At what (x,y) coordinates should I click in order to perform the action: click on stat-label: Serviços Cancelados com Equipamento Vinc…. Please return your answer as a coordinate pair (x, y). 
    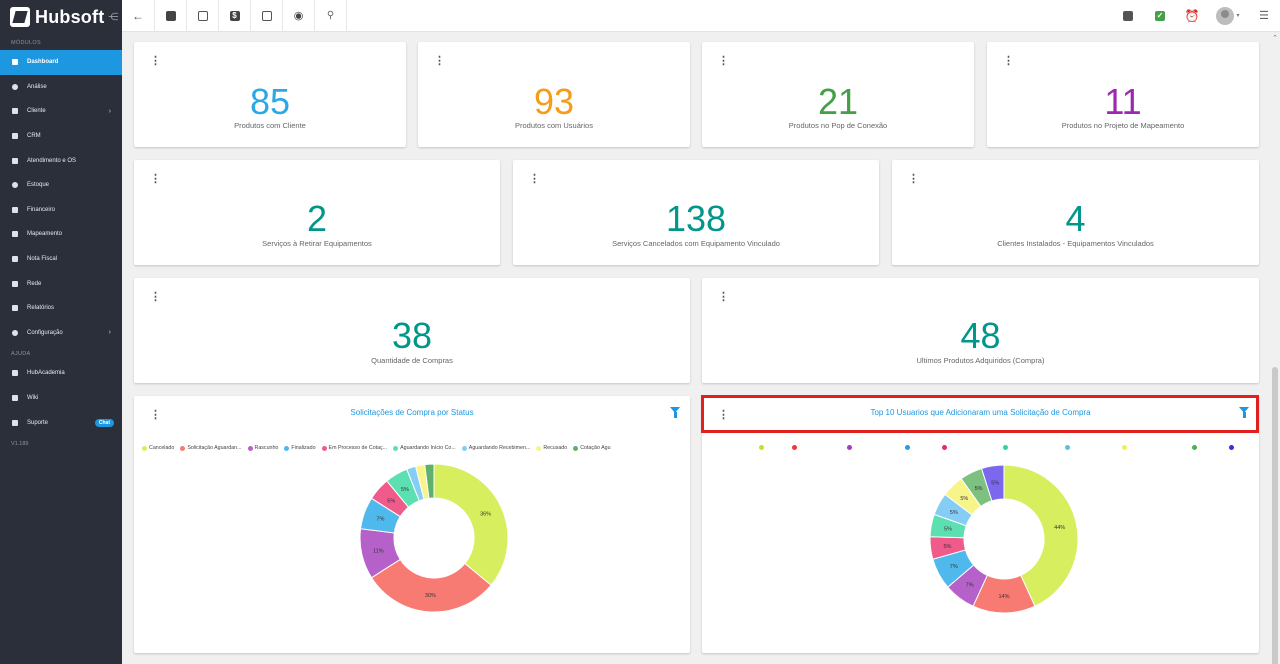
    Looking at the image, I should click on (696, 243).